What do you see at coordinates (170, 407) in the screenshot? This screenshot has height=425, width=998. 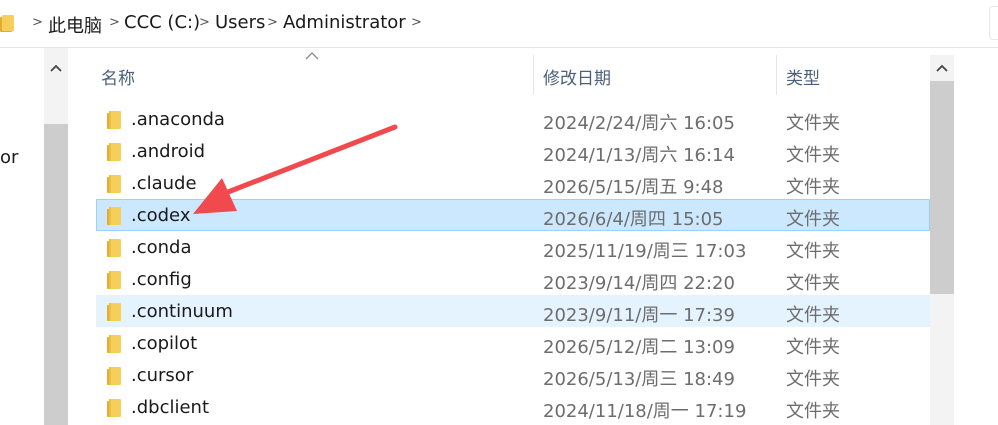 I see `file-name: .dbclient` at bounding box center [170, 407].